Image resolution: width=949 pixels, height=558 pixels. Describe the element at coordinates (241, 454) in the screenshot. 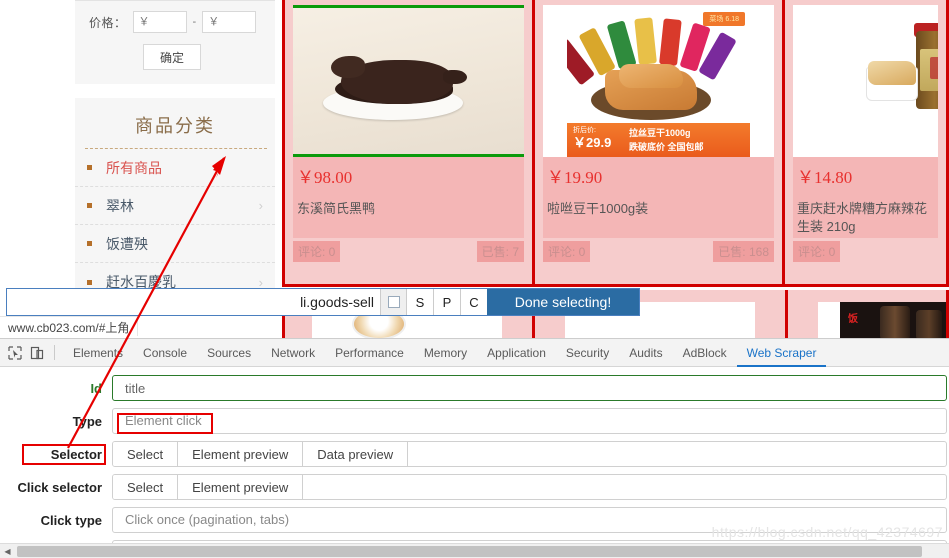

I see `selector-element-preview-button: Element preview` at that location.